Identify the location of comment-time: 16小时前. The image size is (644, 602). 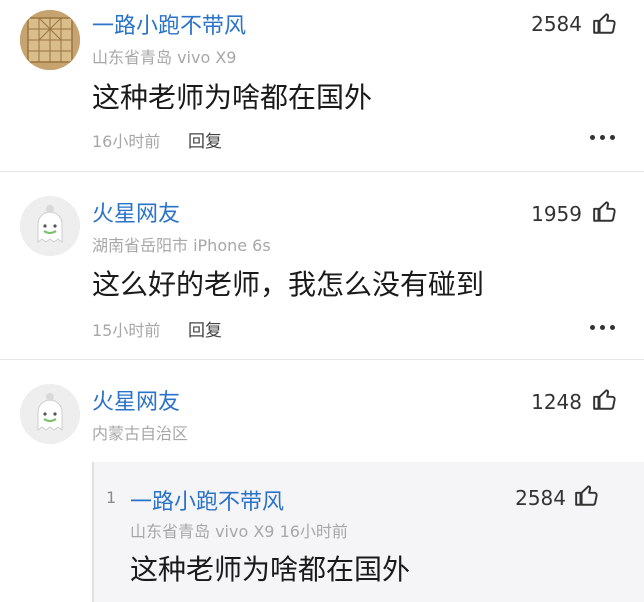
(126, 141).